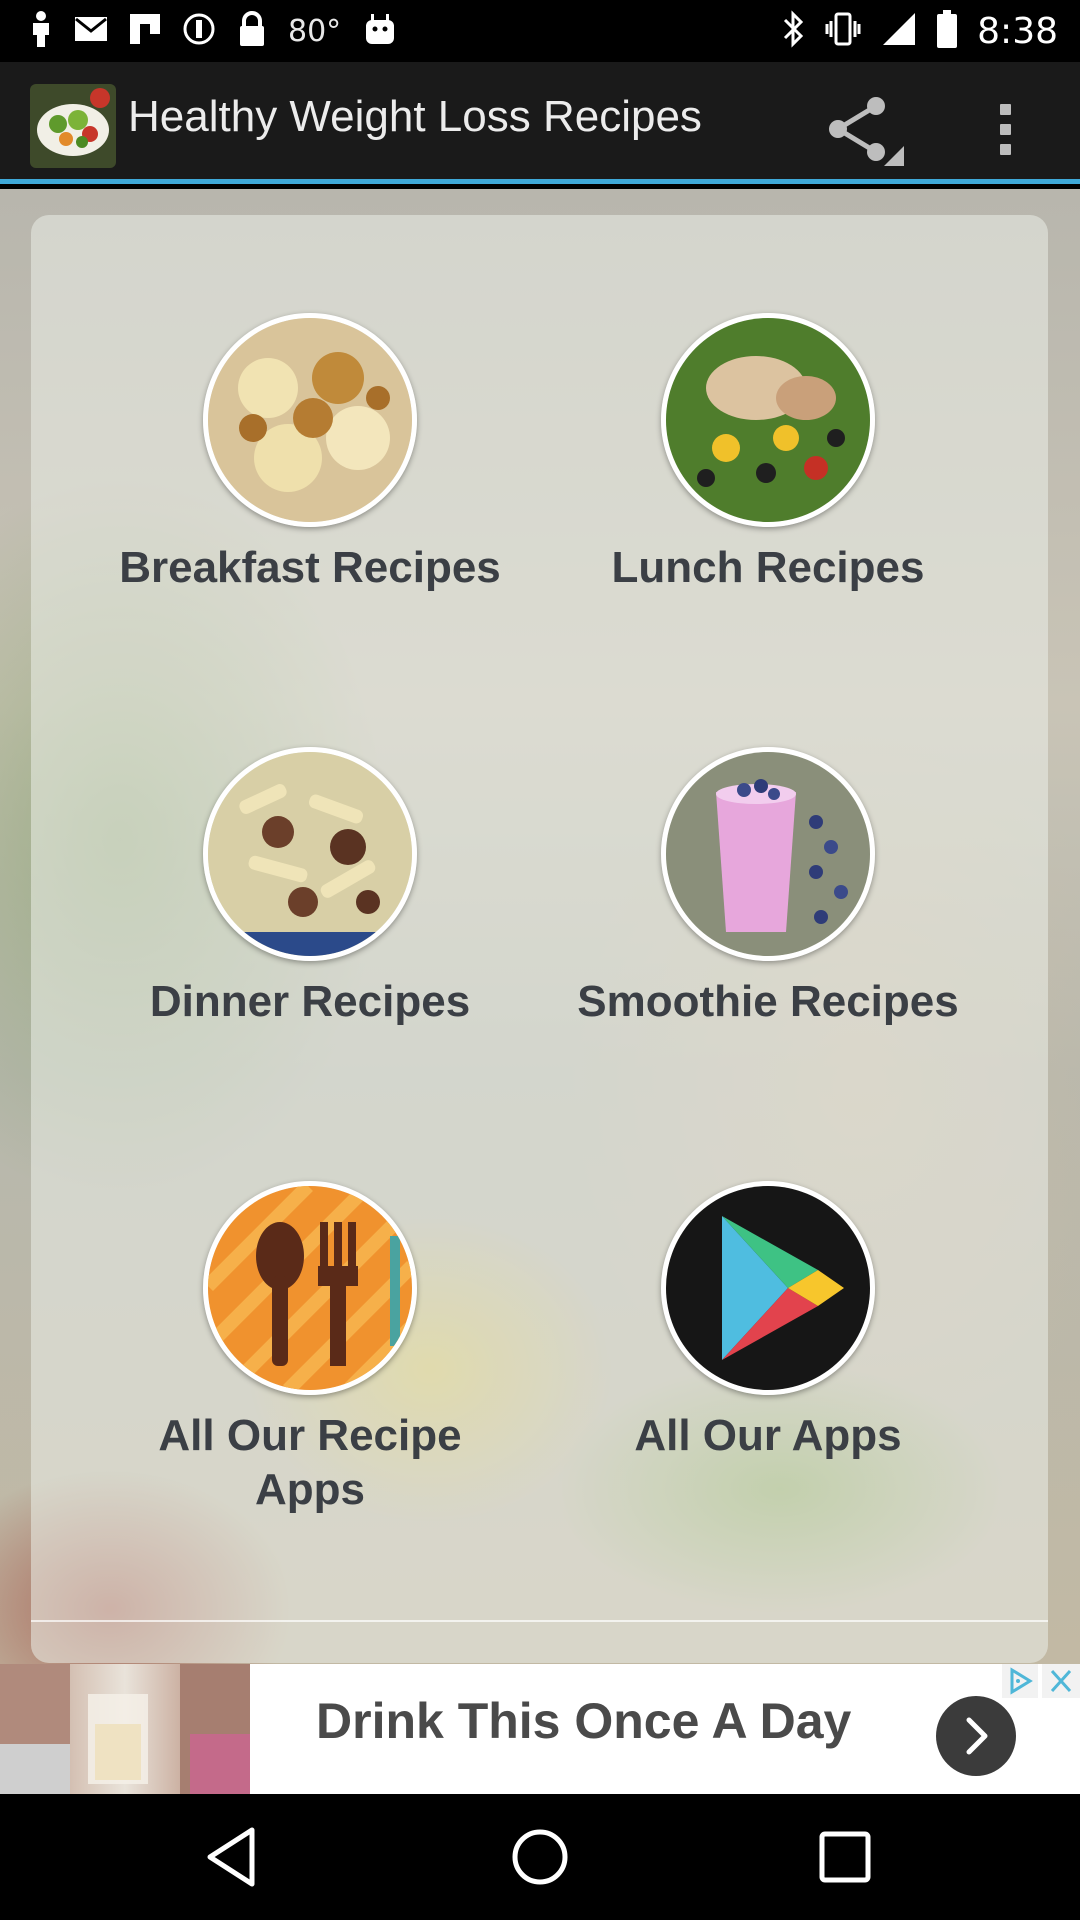 This screenshot has height=1920, width=1080. I want to click on dinner-recipes-tile: Dinner Recipes, so click(310, 888).